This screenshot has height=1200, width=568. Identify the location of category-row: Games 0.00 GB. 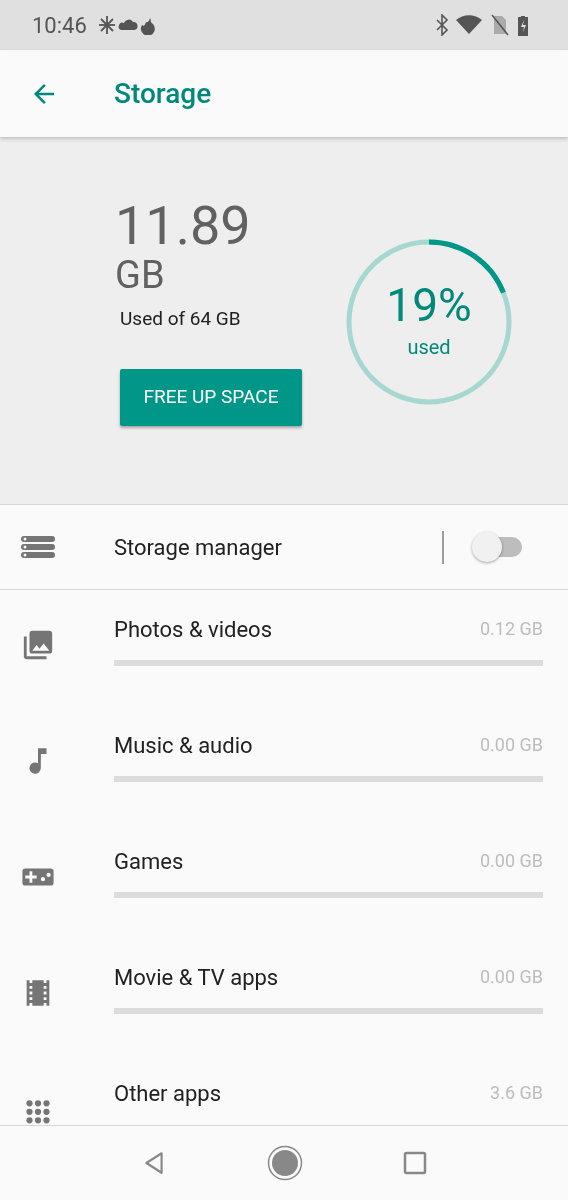
(284, 880).